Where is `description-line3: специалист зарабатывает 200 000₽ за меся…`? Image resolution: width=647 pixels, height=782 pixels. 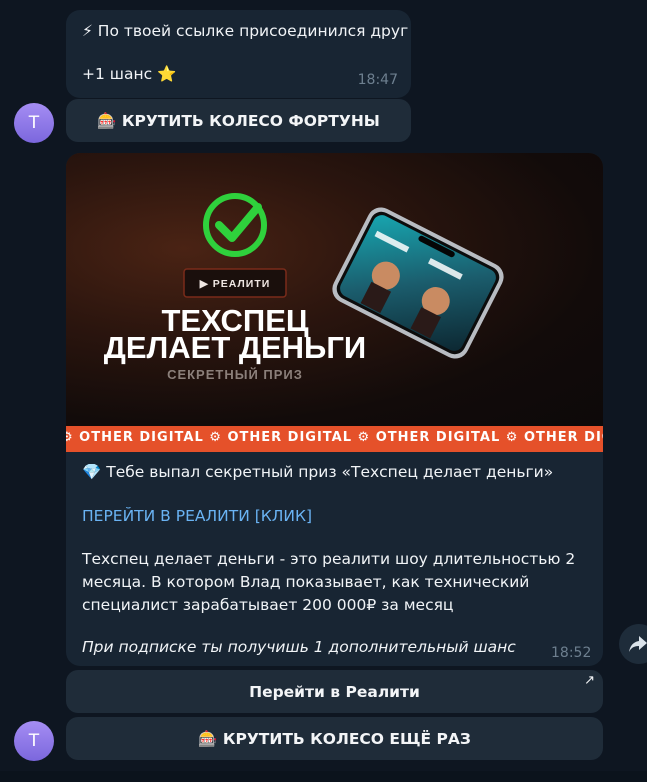 description-line3: специалист зарабатывает 200 000₽ за меся… is located at coordinates (268, 605).